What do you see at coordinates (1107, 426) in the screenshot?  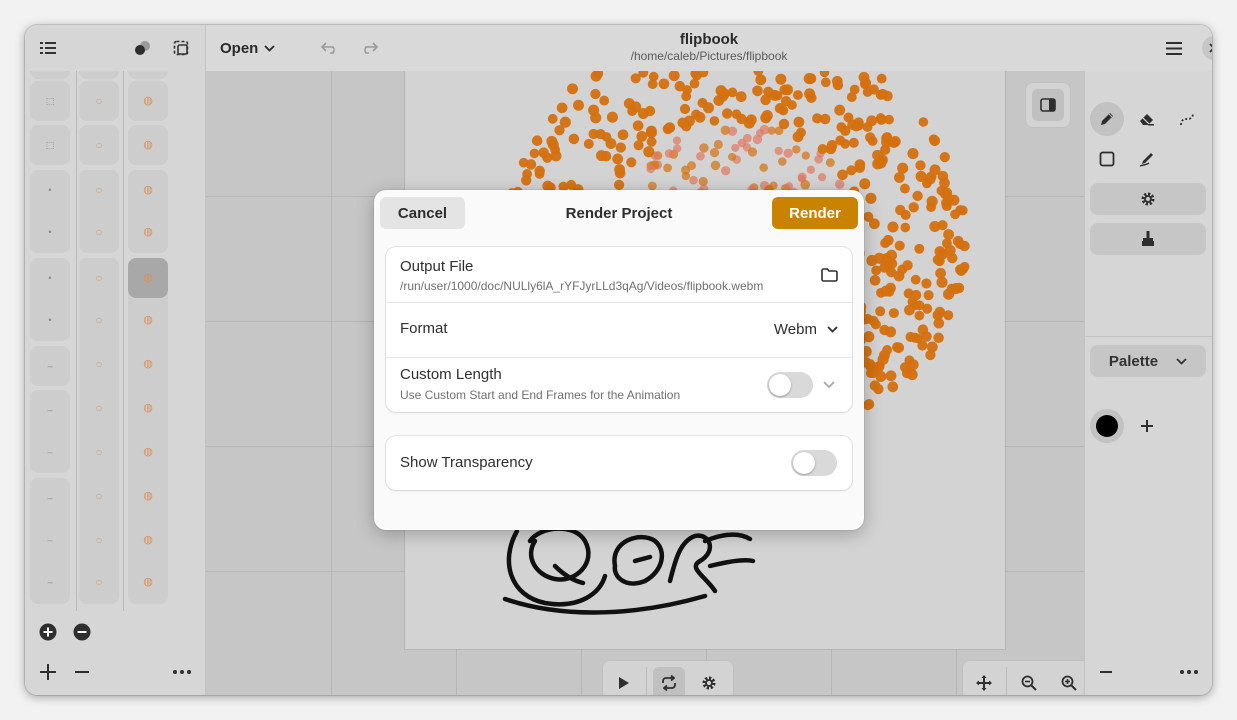 I see `current-color-swatch` at bounding box center [1107, 426].